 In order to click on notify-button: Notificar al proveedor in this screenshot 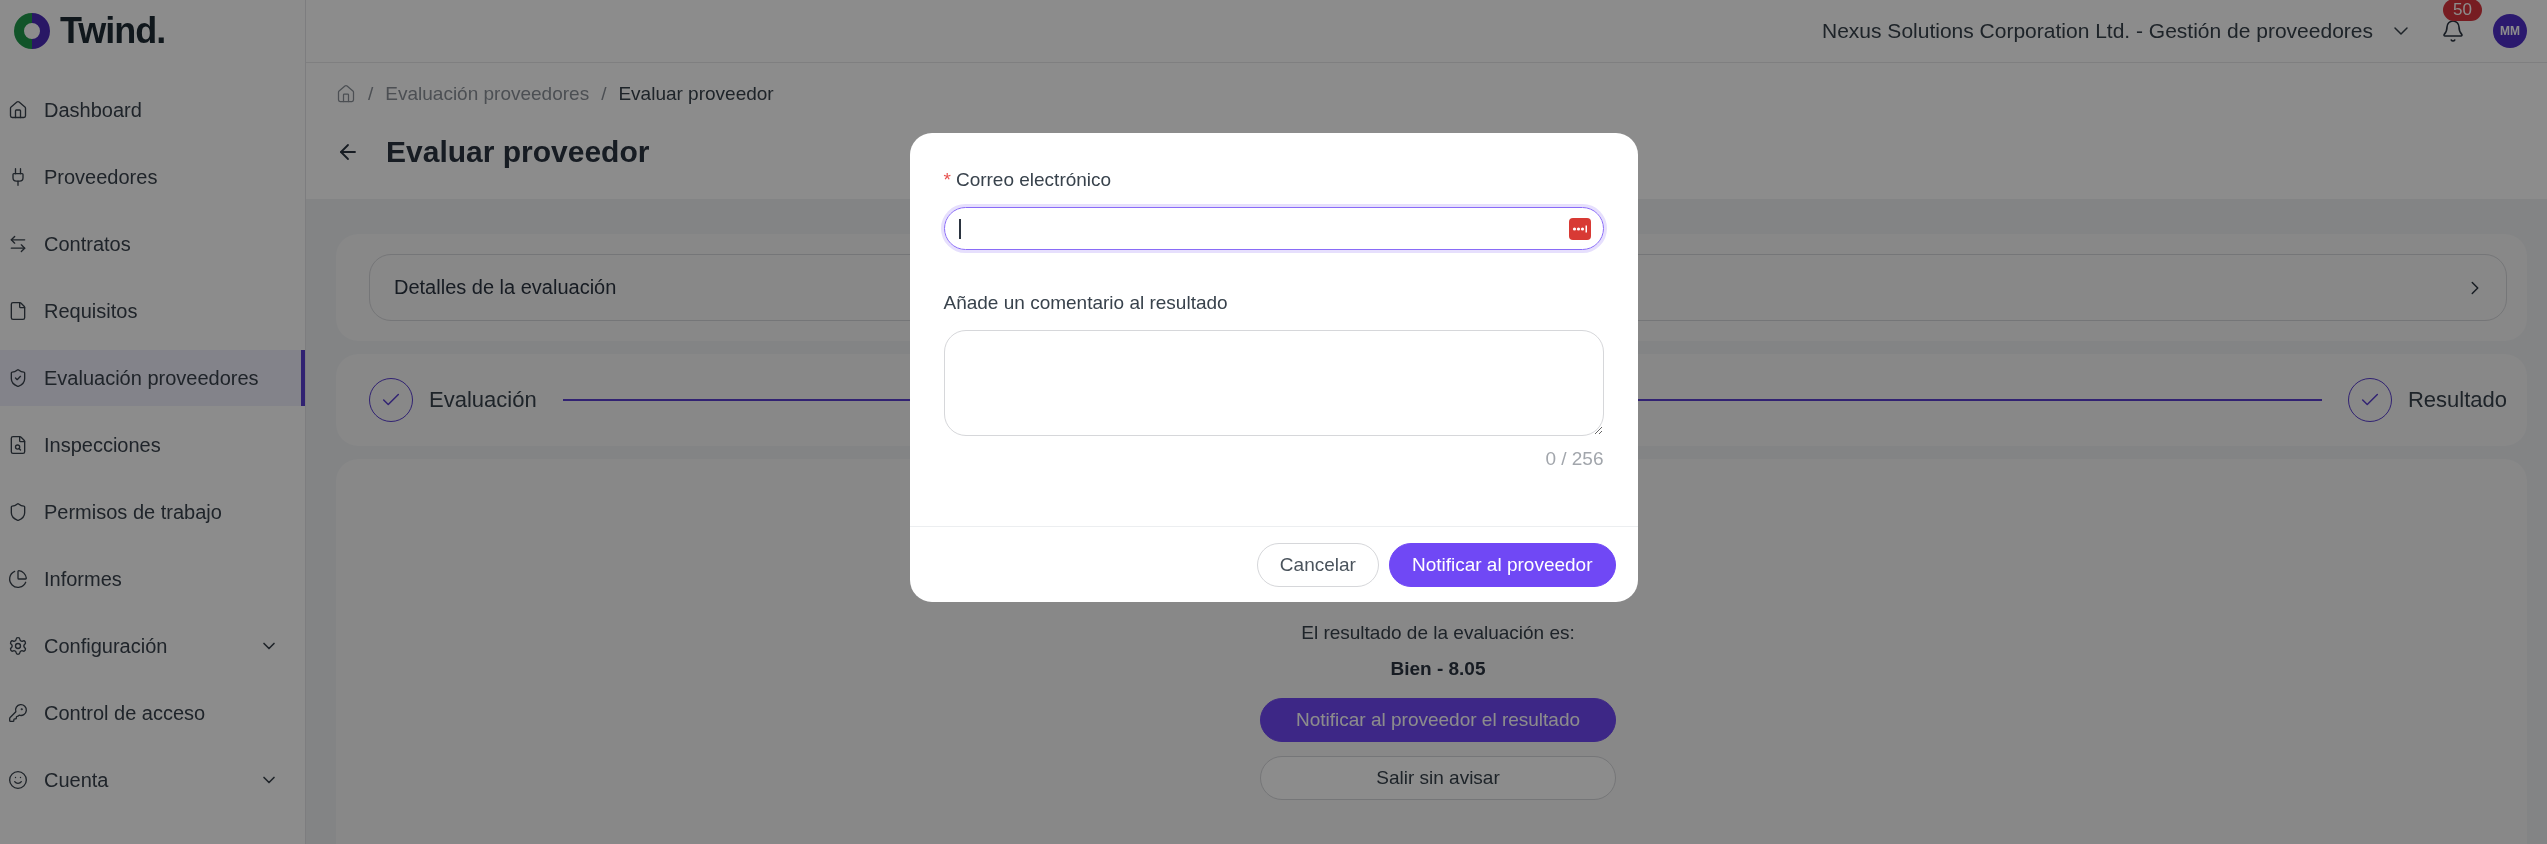, I will do `click(1502, 565)`.